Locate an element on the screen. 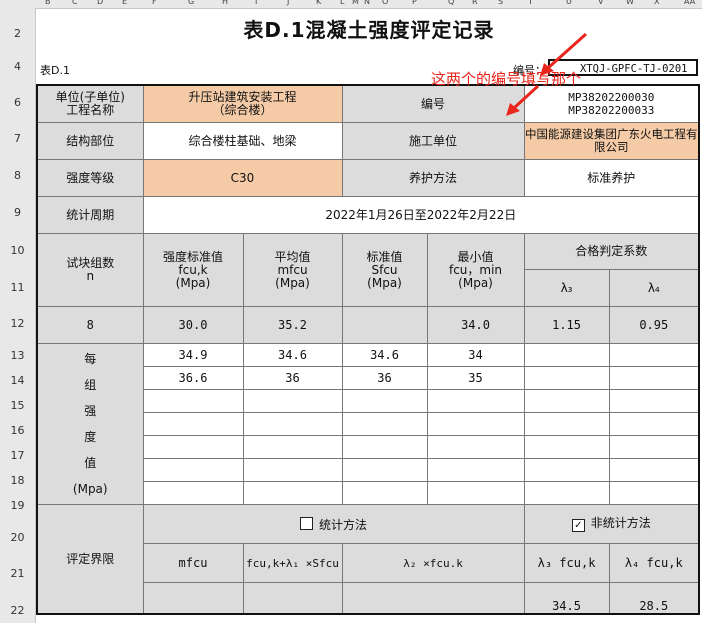  nonstat-method-cell: ✓ 非统计方法 is located at coordinates (611, 524).